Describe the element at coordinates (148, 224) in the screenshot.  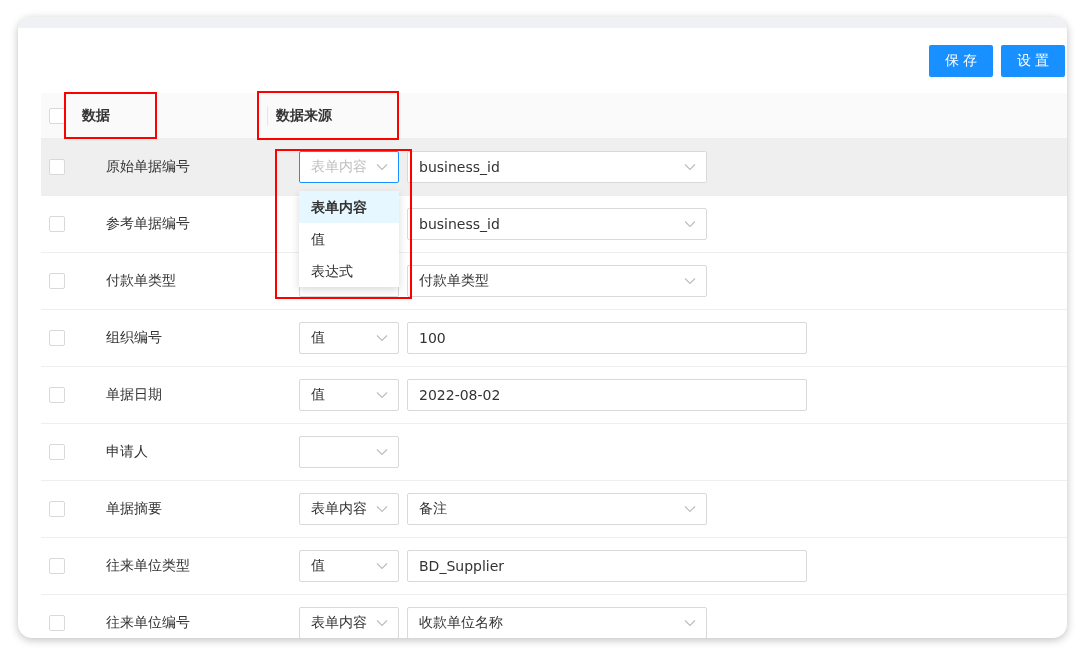
I see `field-name: 参考单据编号` at that location.